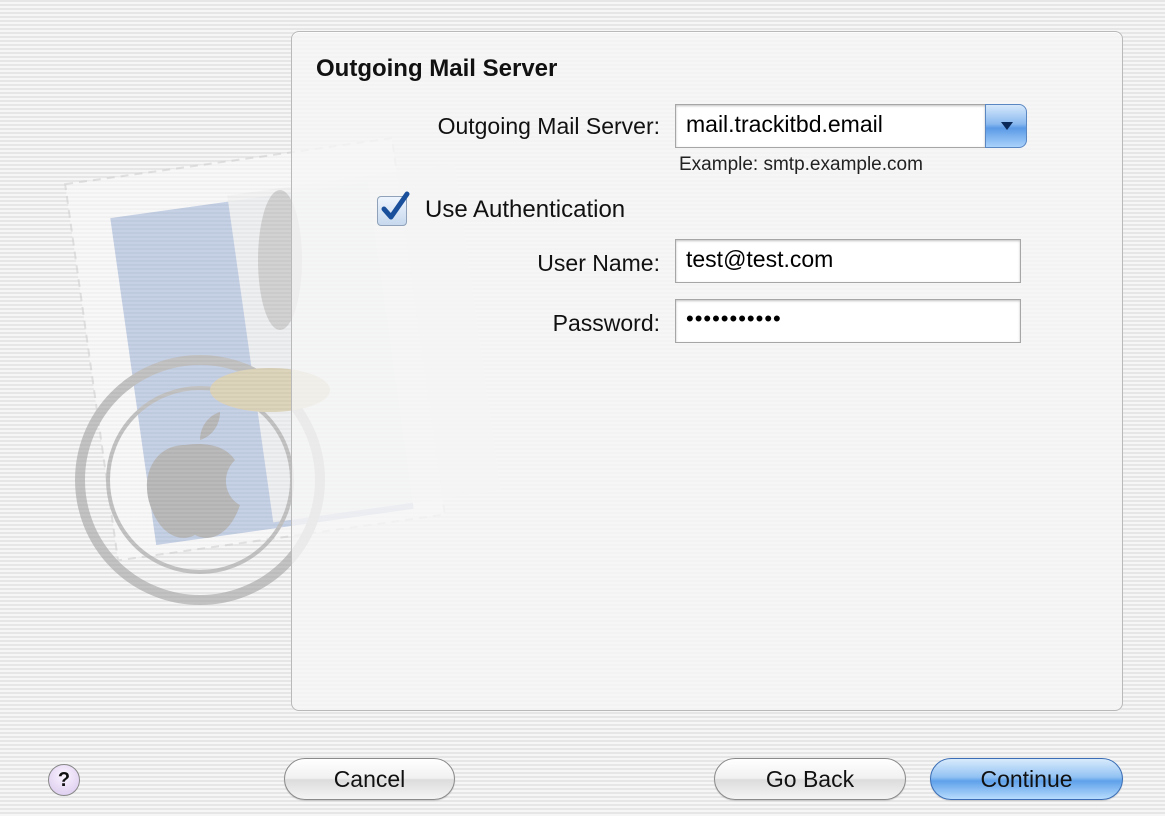  I want to click on password-field: •••••••••••, so click(848, 321).